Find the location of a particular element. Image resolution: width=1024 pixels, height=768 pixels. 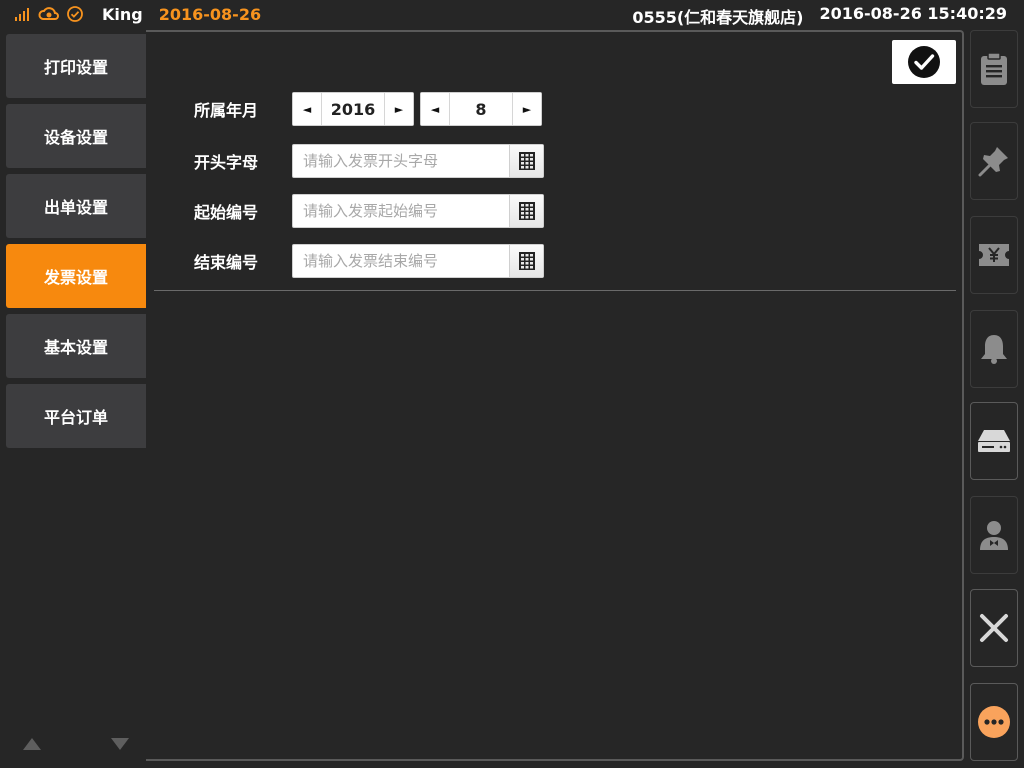

business-date: 2016-08-26 is located at coordinates (210, 14).